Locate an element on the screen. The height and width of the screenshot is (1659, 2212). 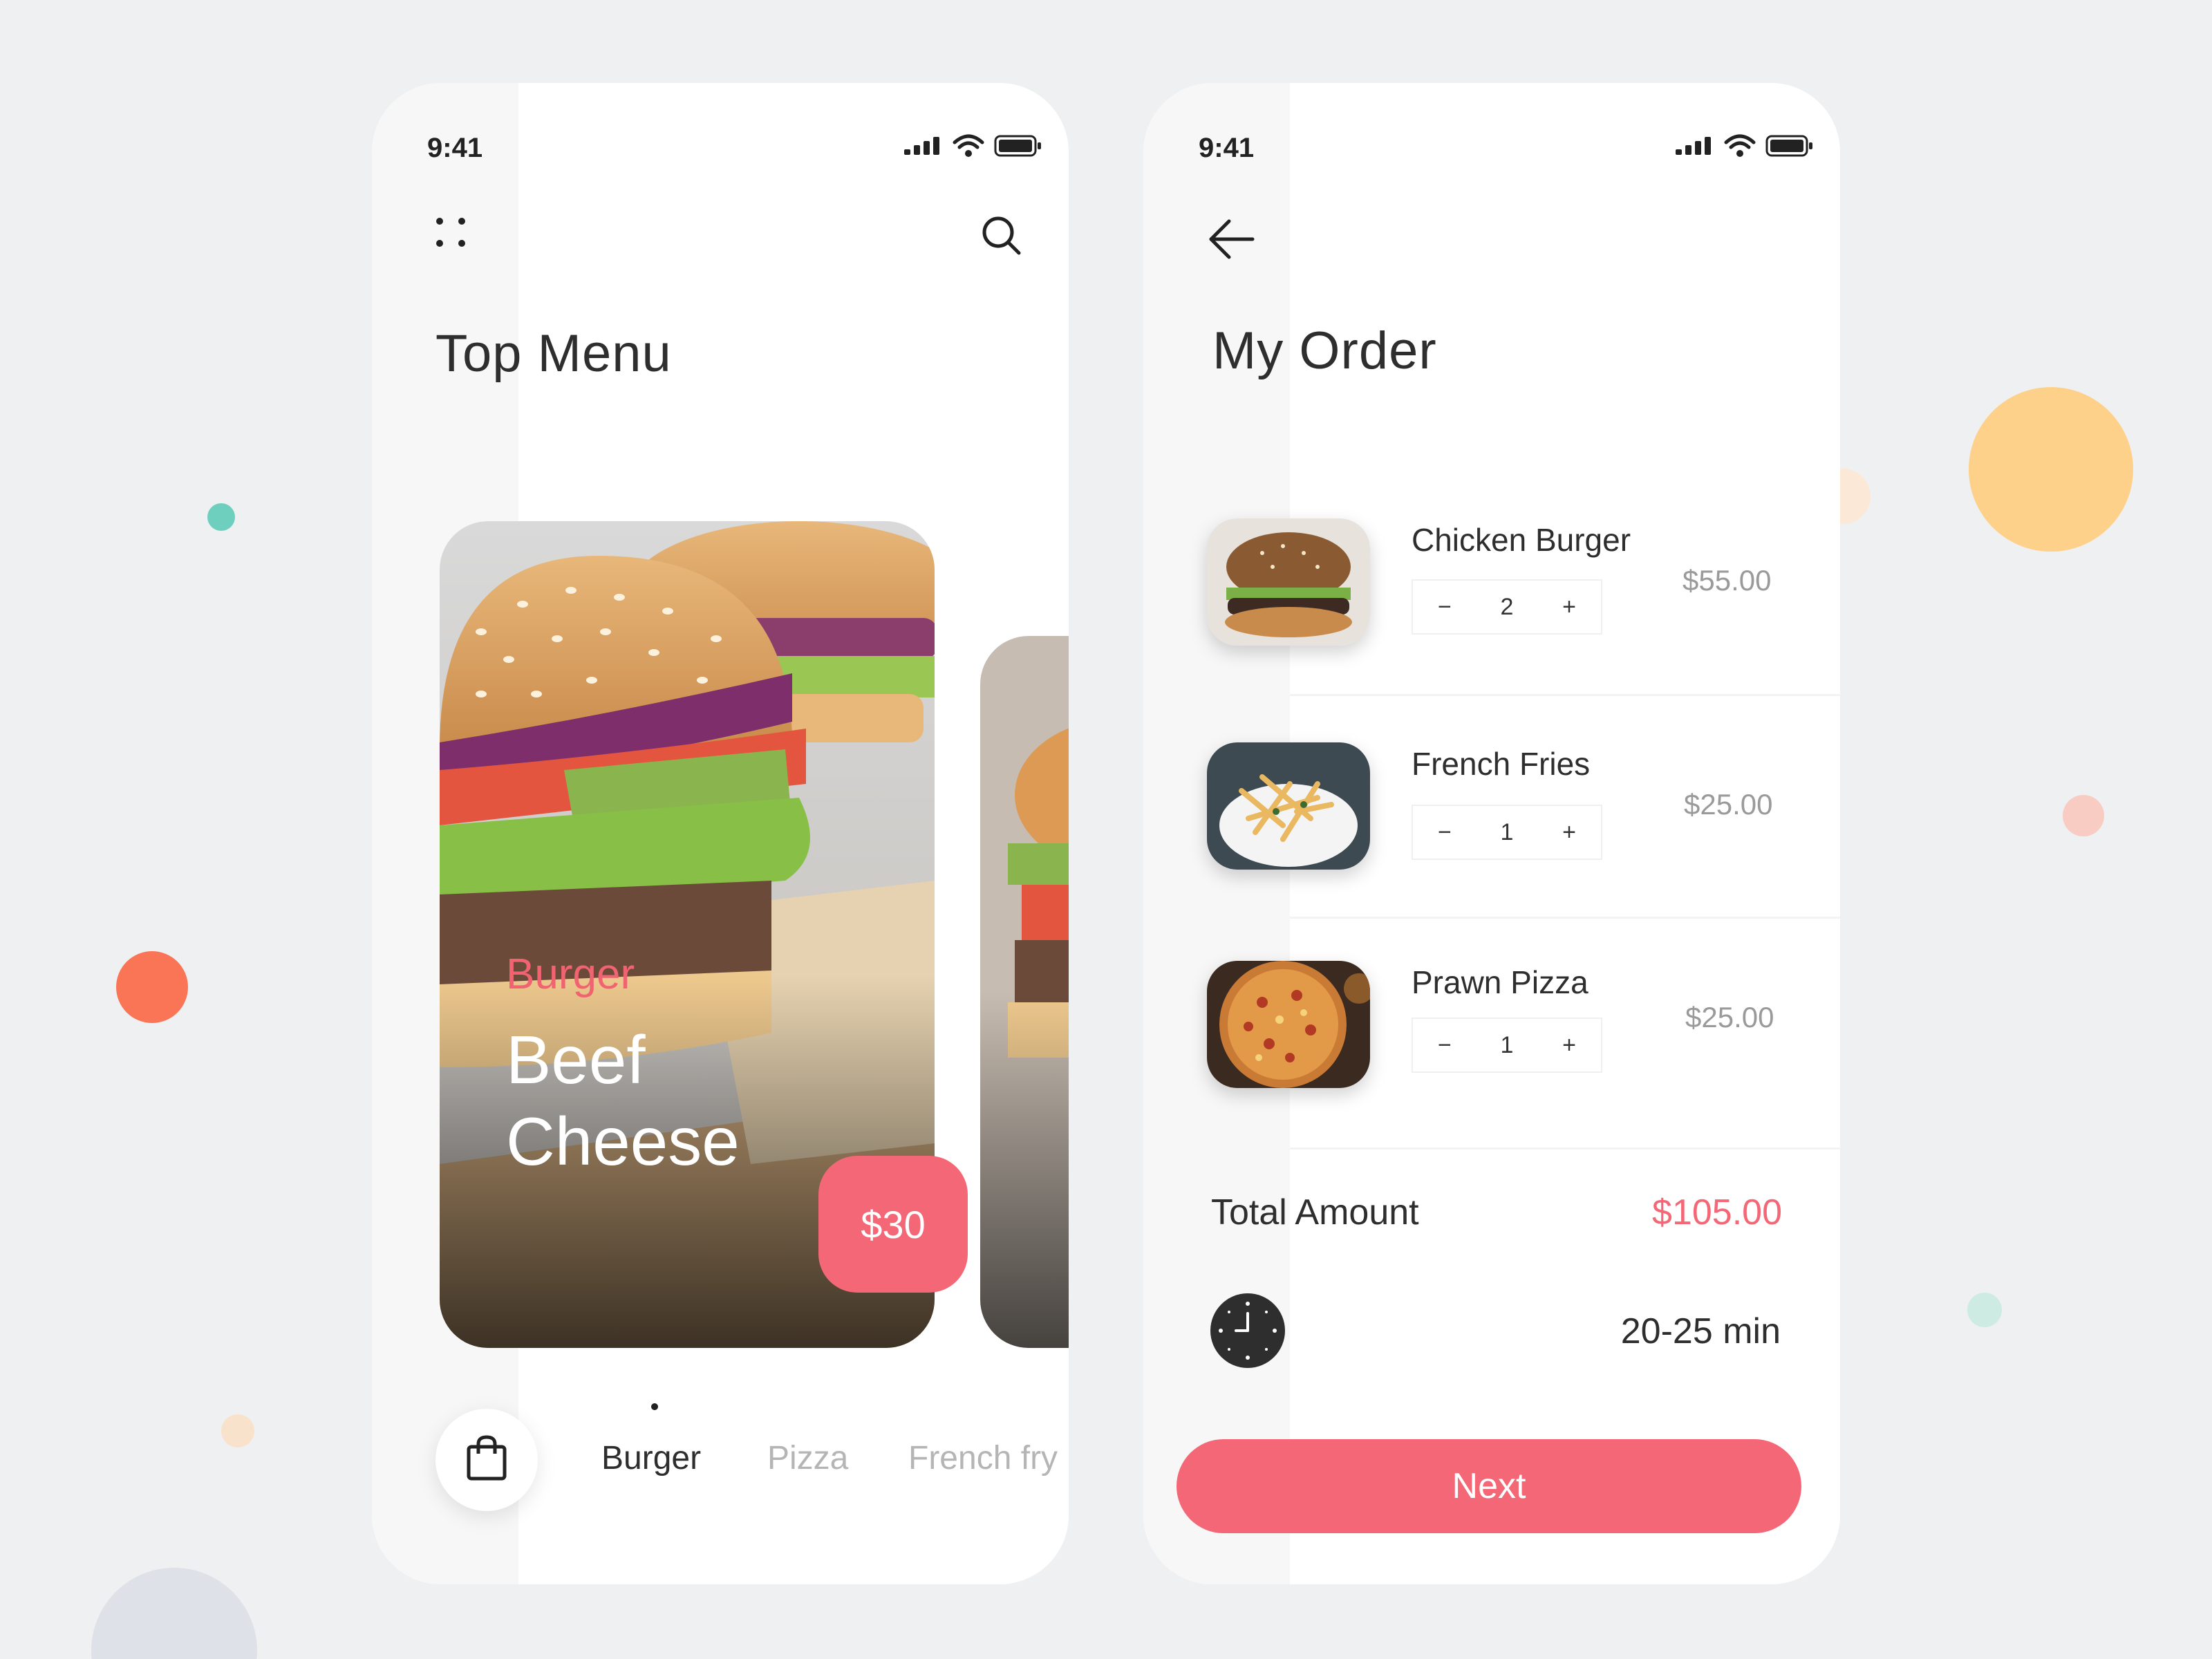
active-category-dot is located at coordinates (654, 1406).